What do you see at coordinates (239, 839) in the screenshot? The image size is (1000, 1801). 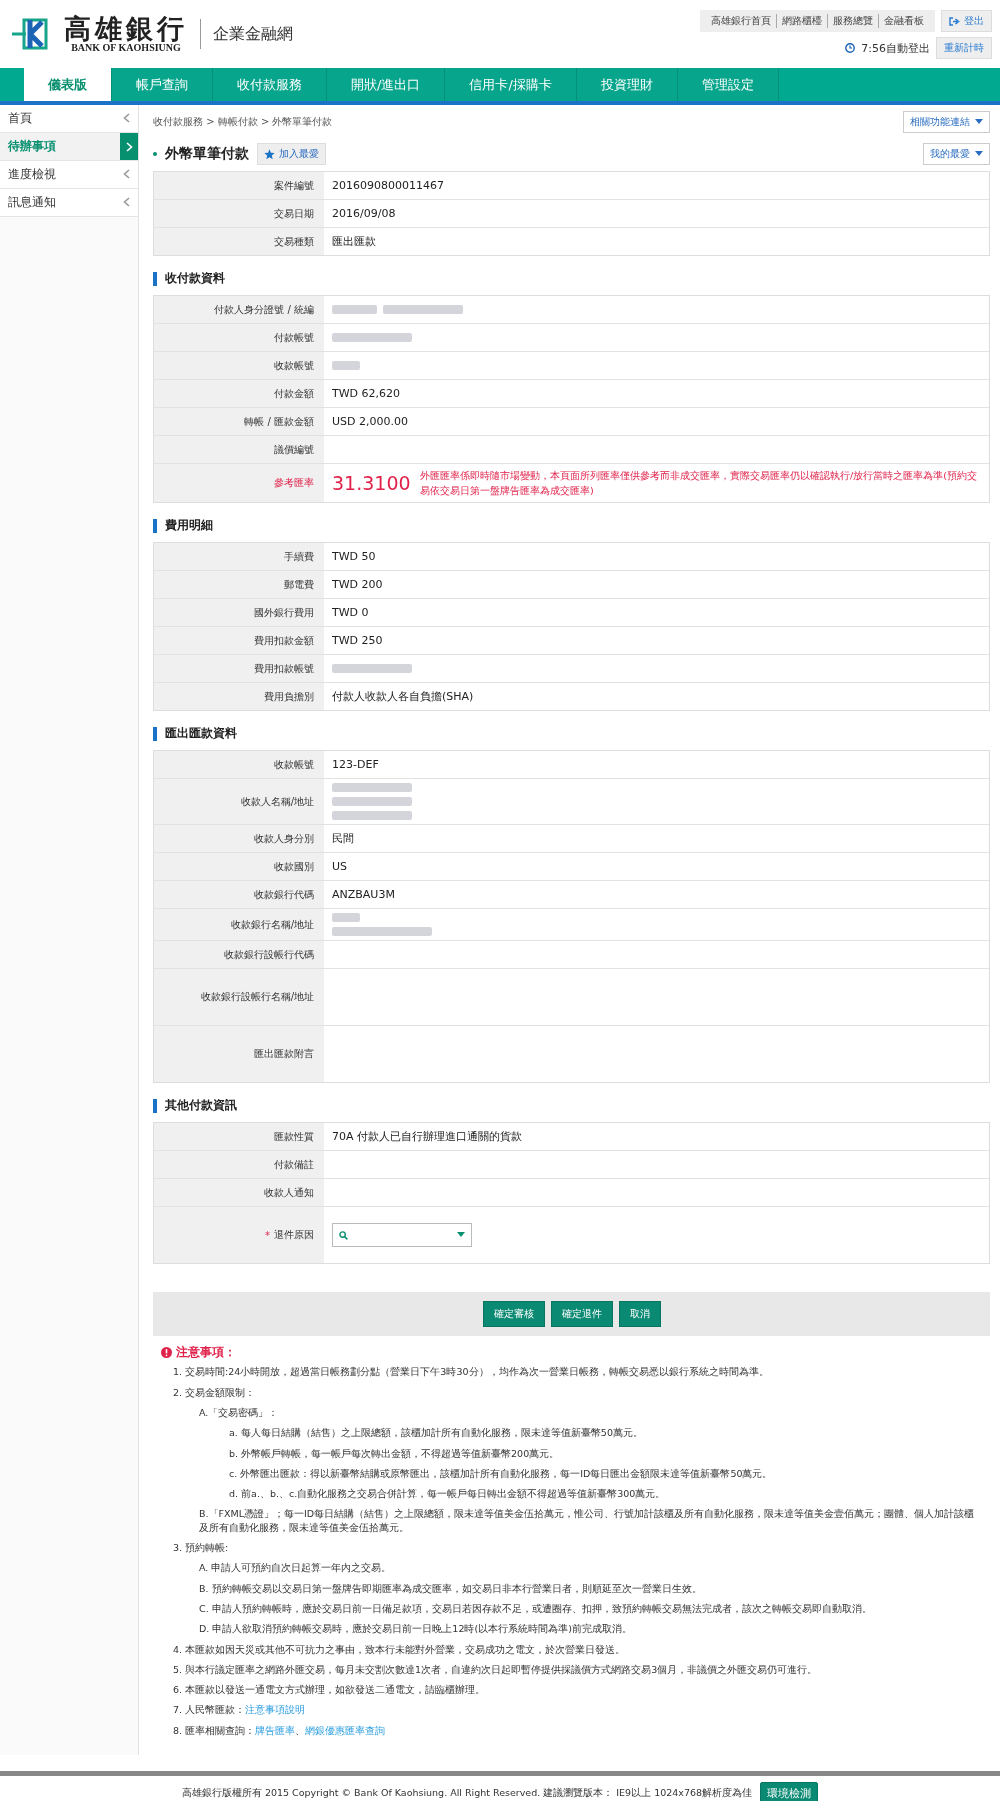 I see `field-label: 收款人身分別` at bounding box center [239, 839].